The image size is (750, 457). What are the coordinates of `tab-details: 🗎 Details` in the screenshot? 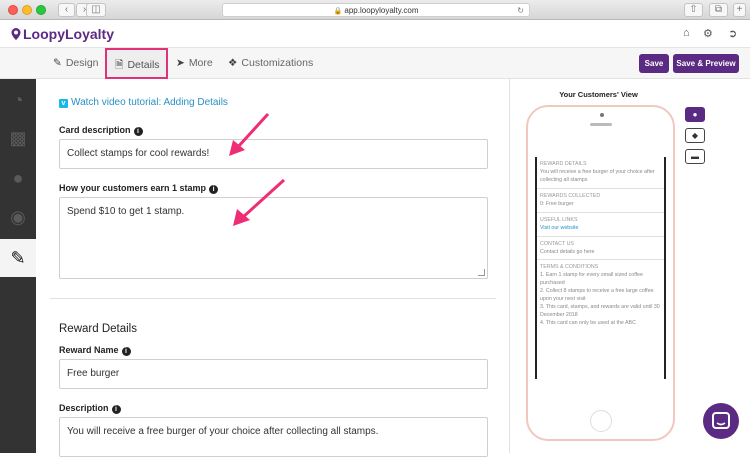 It's located at (136, 63).